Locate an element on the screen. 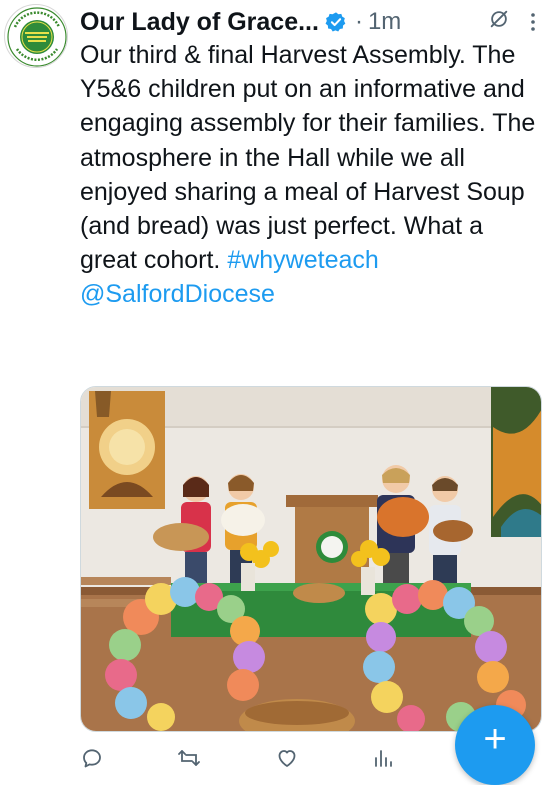 This screenshot has height=785, width=550. more-options-icon is located at coordinates (533, 22).